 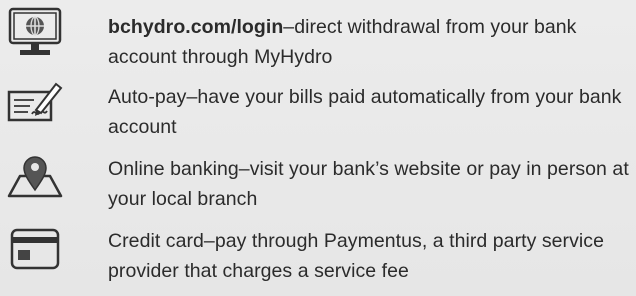 I want to click on signed-cheque-icon, so click(x=35, y=104).